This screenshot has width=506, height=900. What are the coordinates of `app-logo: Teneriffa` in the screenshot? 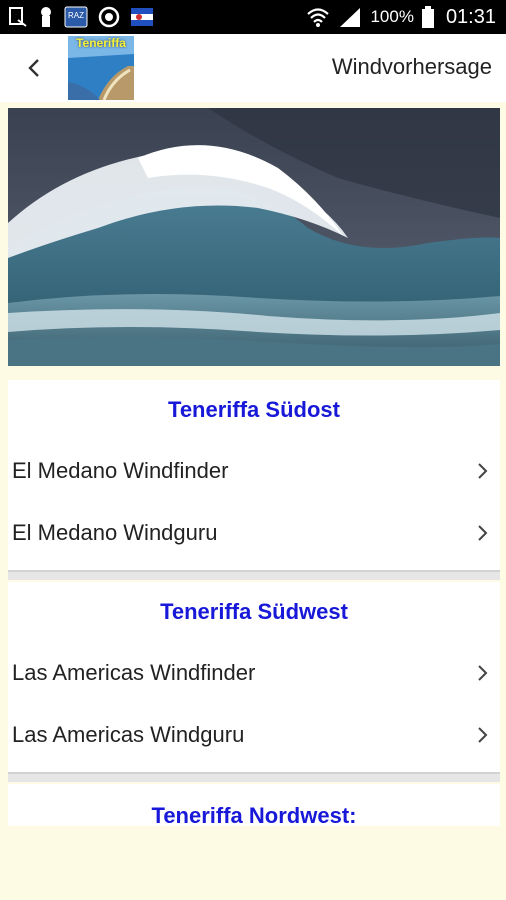 It's located at (101, 68).